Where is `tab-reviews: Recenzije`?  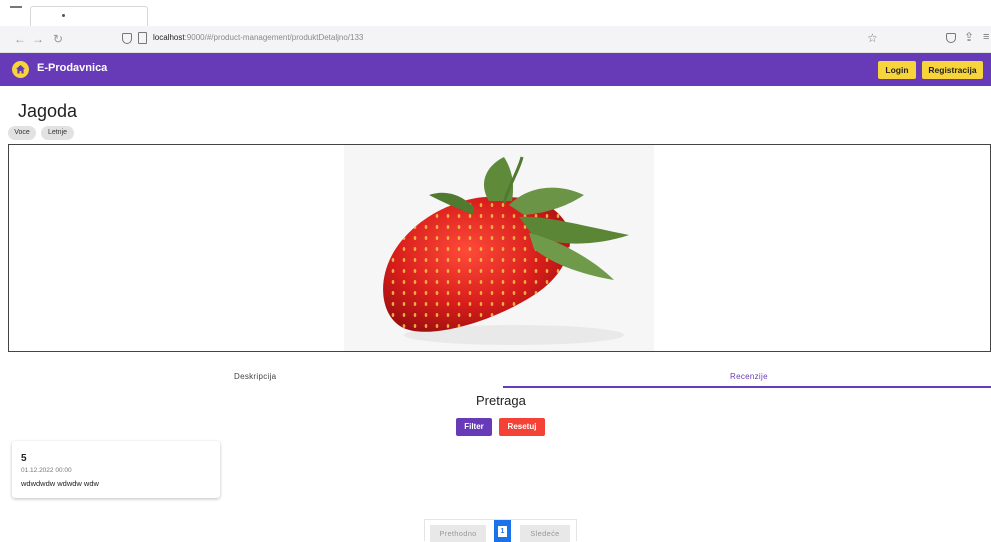 tab-reviews: Recenzije is located at coordinates (749, 376).